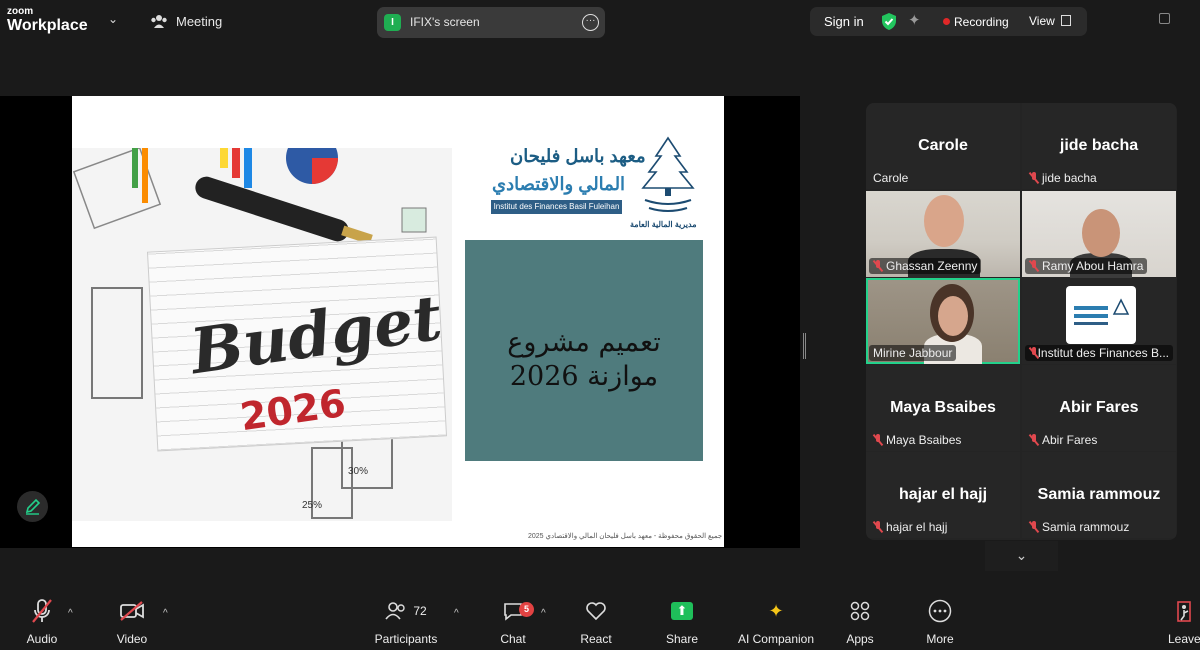  Describe the element at coordinates (1070, 440) in the screenshot. I see `participant-name: Abir Fares` at that location.